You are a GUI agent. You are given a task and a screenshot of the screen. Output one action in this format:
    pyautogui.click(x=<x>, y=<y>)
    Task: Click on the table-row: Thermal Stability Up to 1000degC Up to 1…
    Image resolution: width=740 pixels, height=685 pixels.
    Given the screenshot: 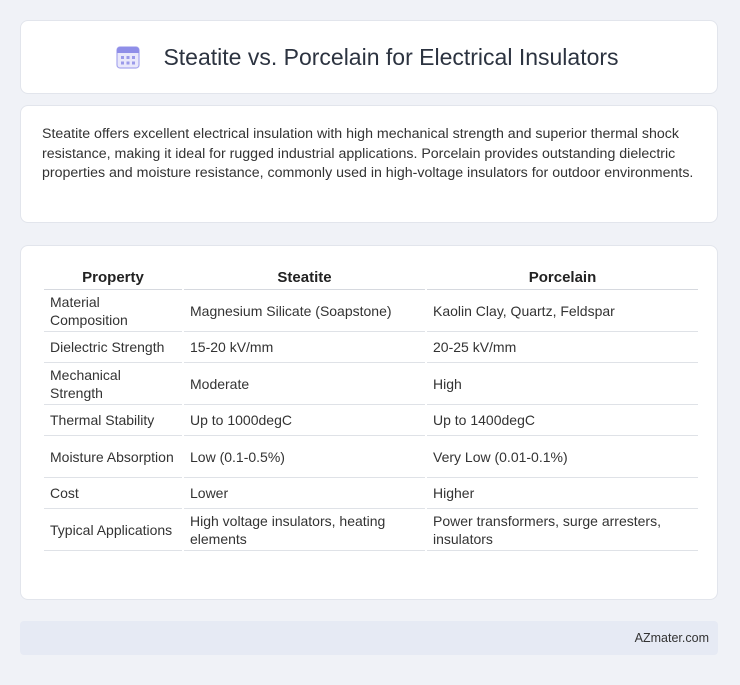 What is the action you would take?
    pyautogui.click(x=371, y=420)
    